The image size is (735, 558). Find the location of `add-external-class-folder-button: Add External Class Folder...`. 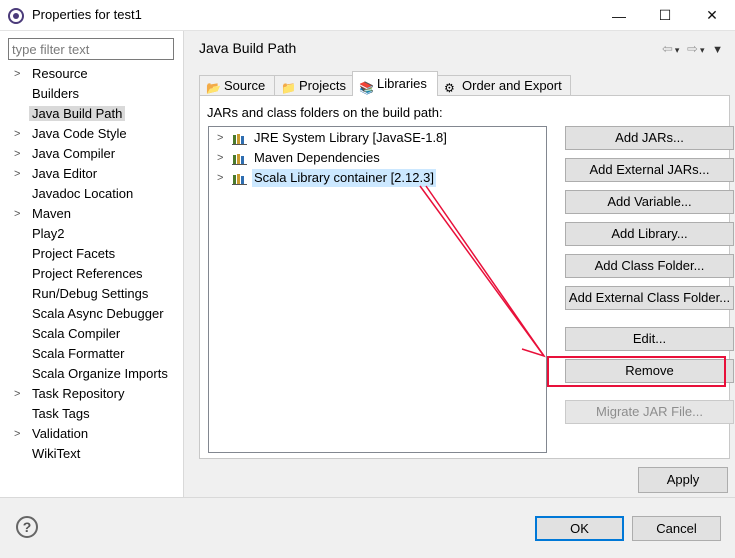

add-external-class-folder-button: Add External Class Folder... is located at coordinates (649, 298).